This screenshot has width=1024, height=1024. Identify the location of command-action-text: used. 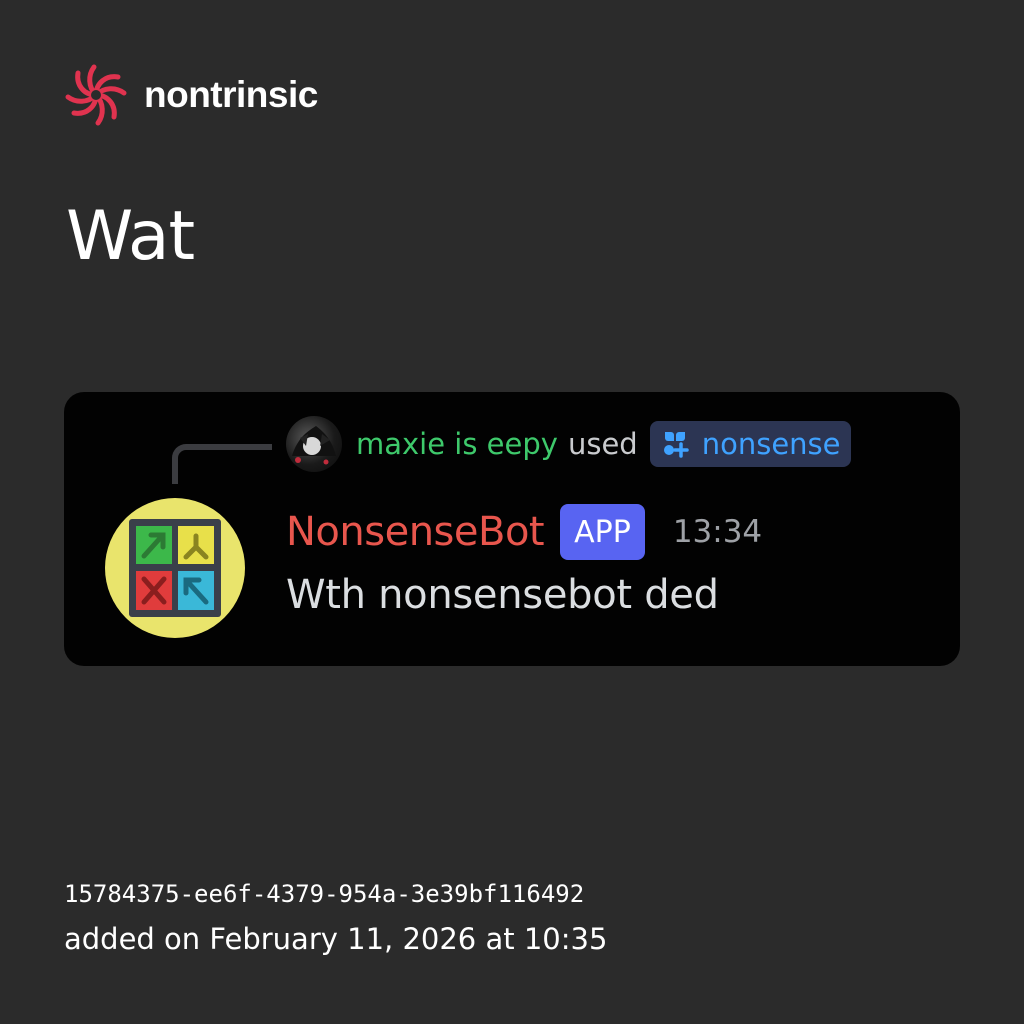
(602, 444).